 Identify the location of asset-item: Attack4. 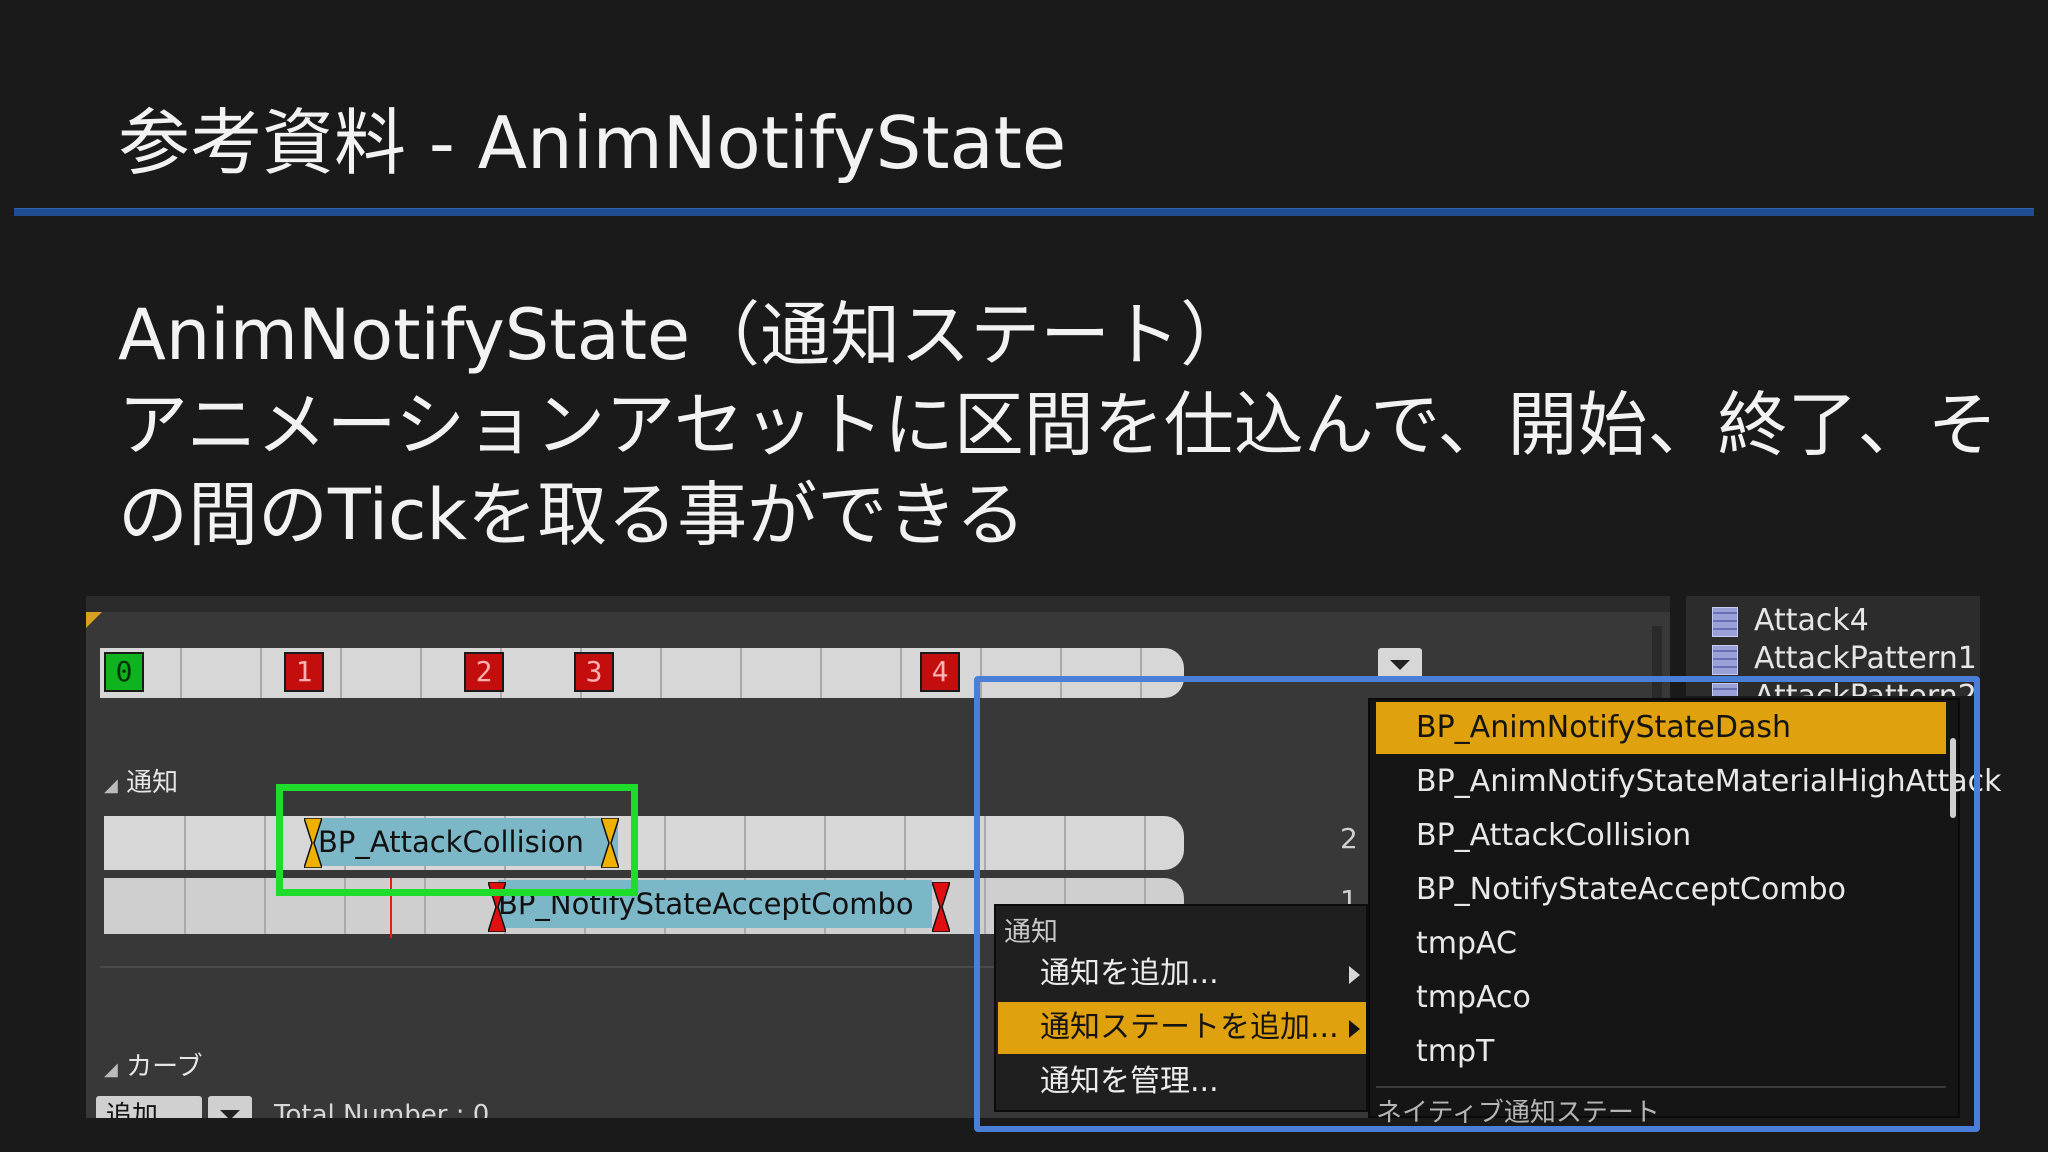
(1790, 621).